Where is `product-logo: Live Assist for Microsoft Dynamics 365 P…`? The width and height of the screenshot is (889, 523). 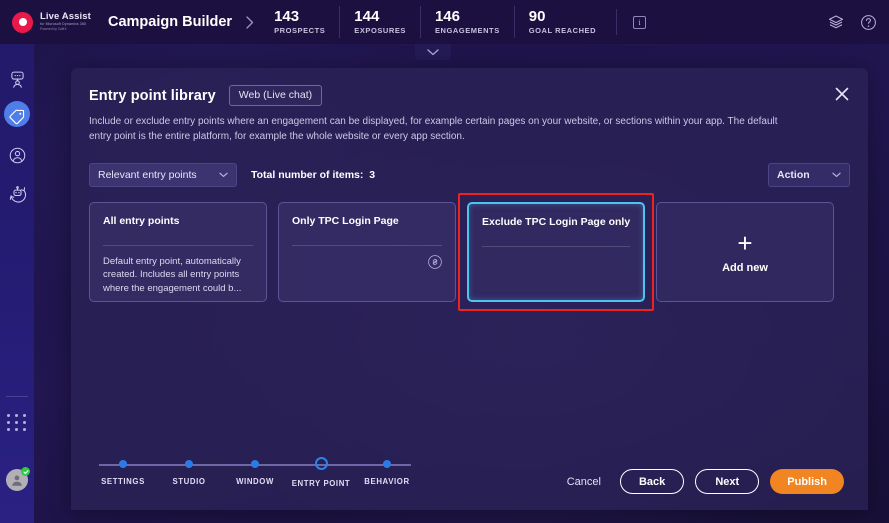 product-logo: Live Assist for Microsoft Dynamics 365 P… is located at coordinates (48, 22).